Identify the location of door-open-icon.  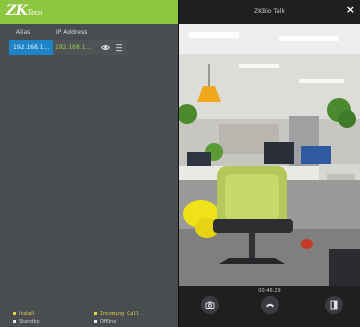
(334, 305).